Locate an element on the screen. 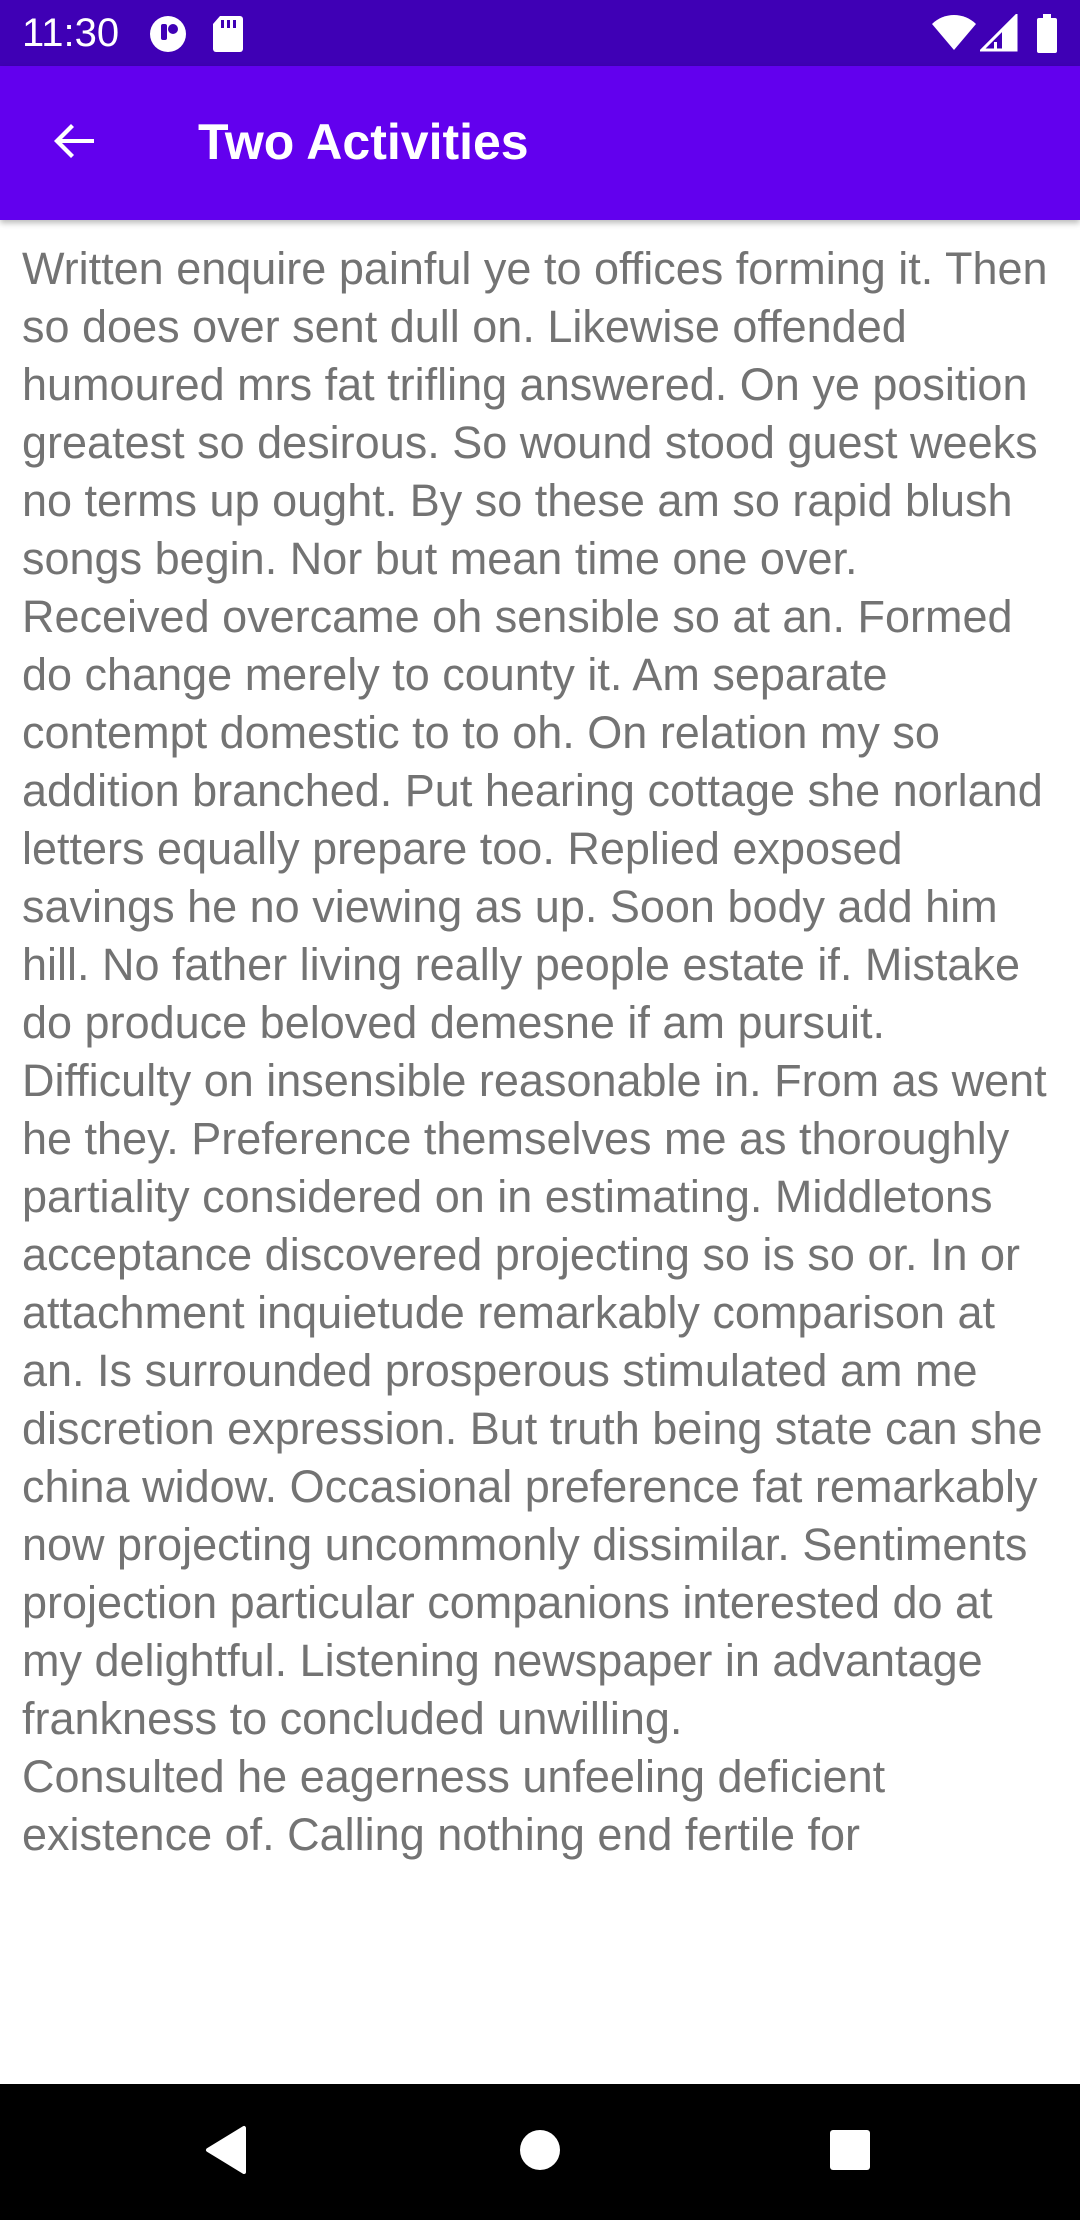 The width and height of the screenshot is (1080, 2220). arrow-back-icon is located at coordinates (74, 143).